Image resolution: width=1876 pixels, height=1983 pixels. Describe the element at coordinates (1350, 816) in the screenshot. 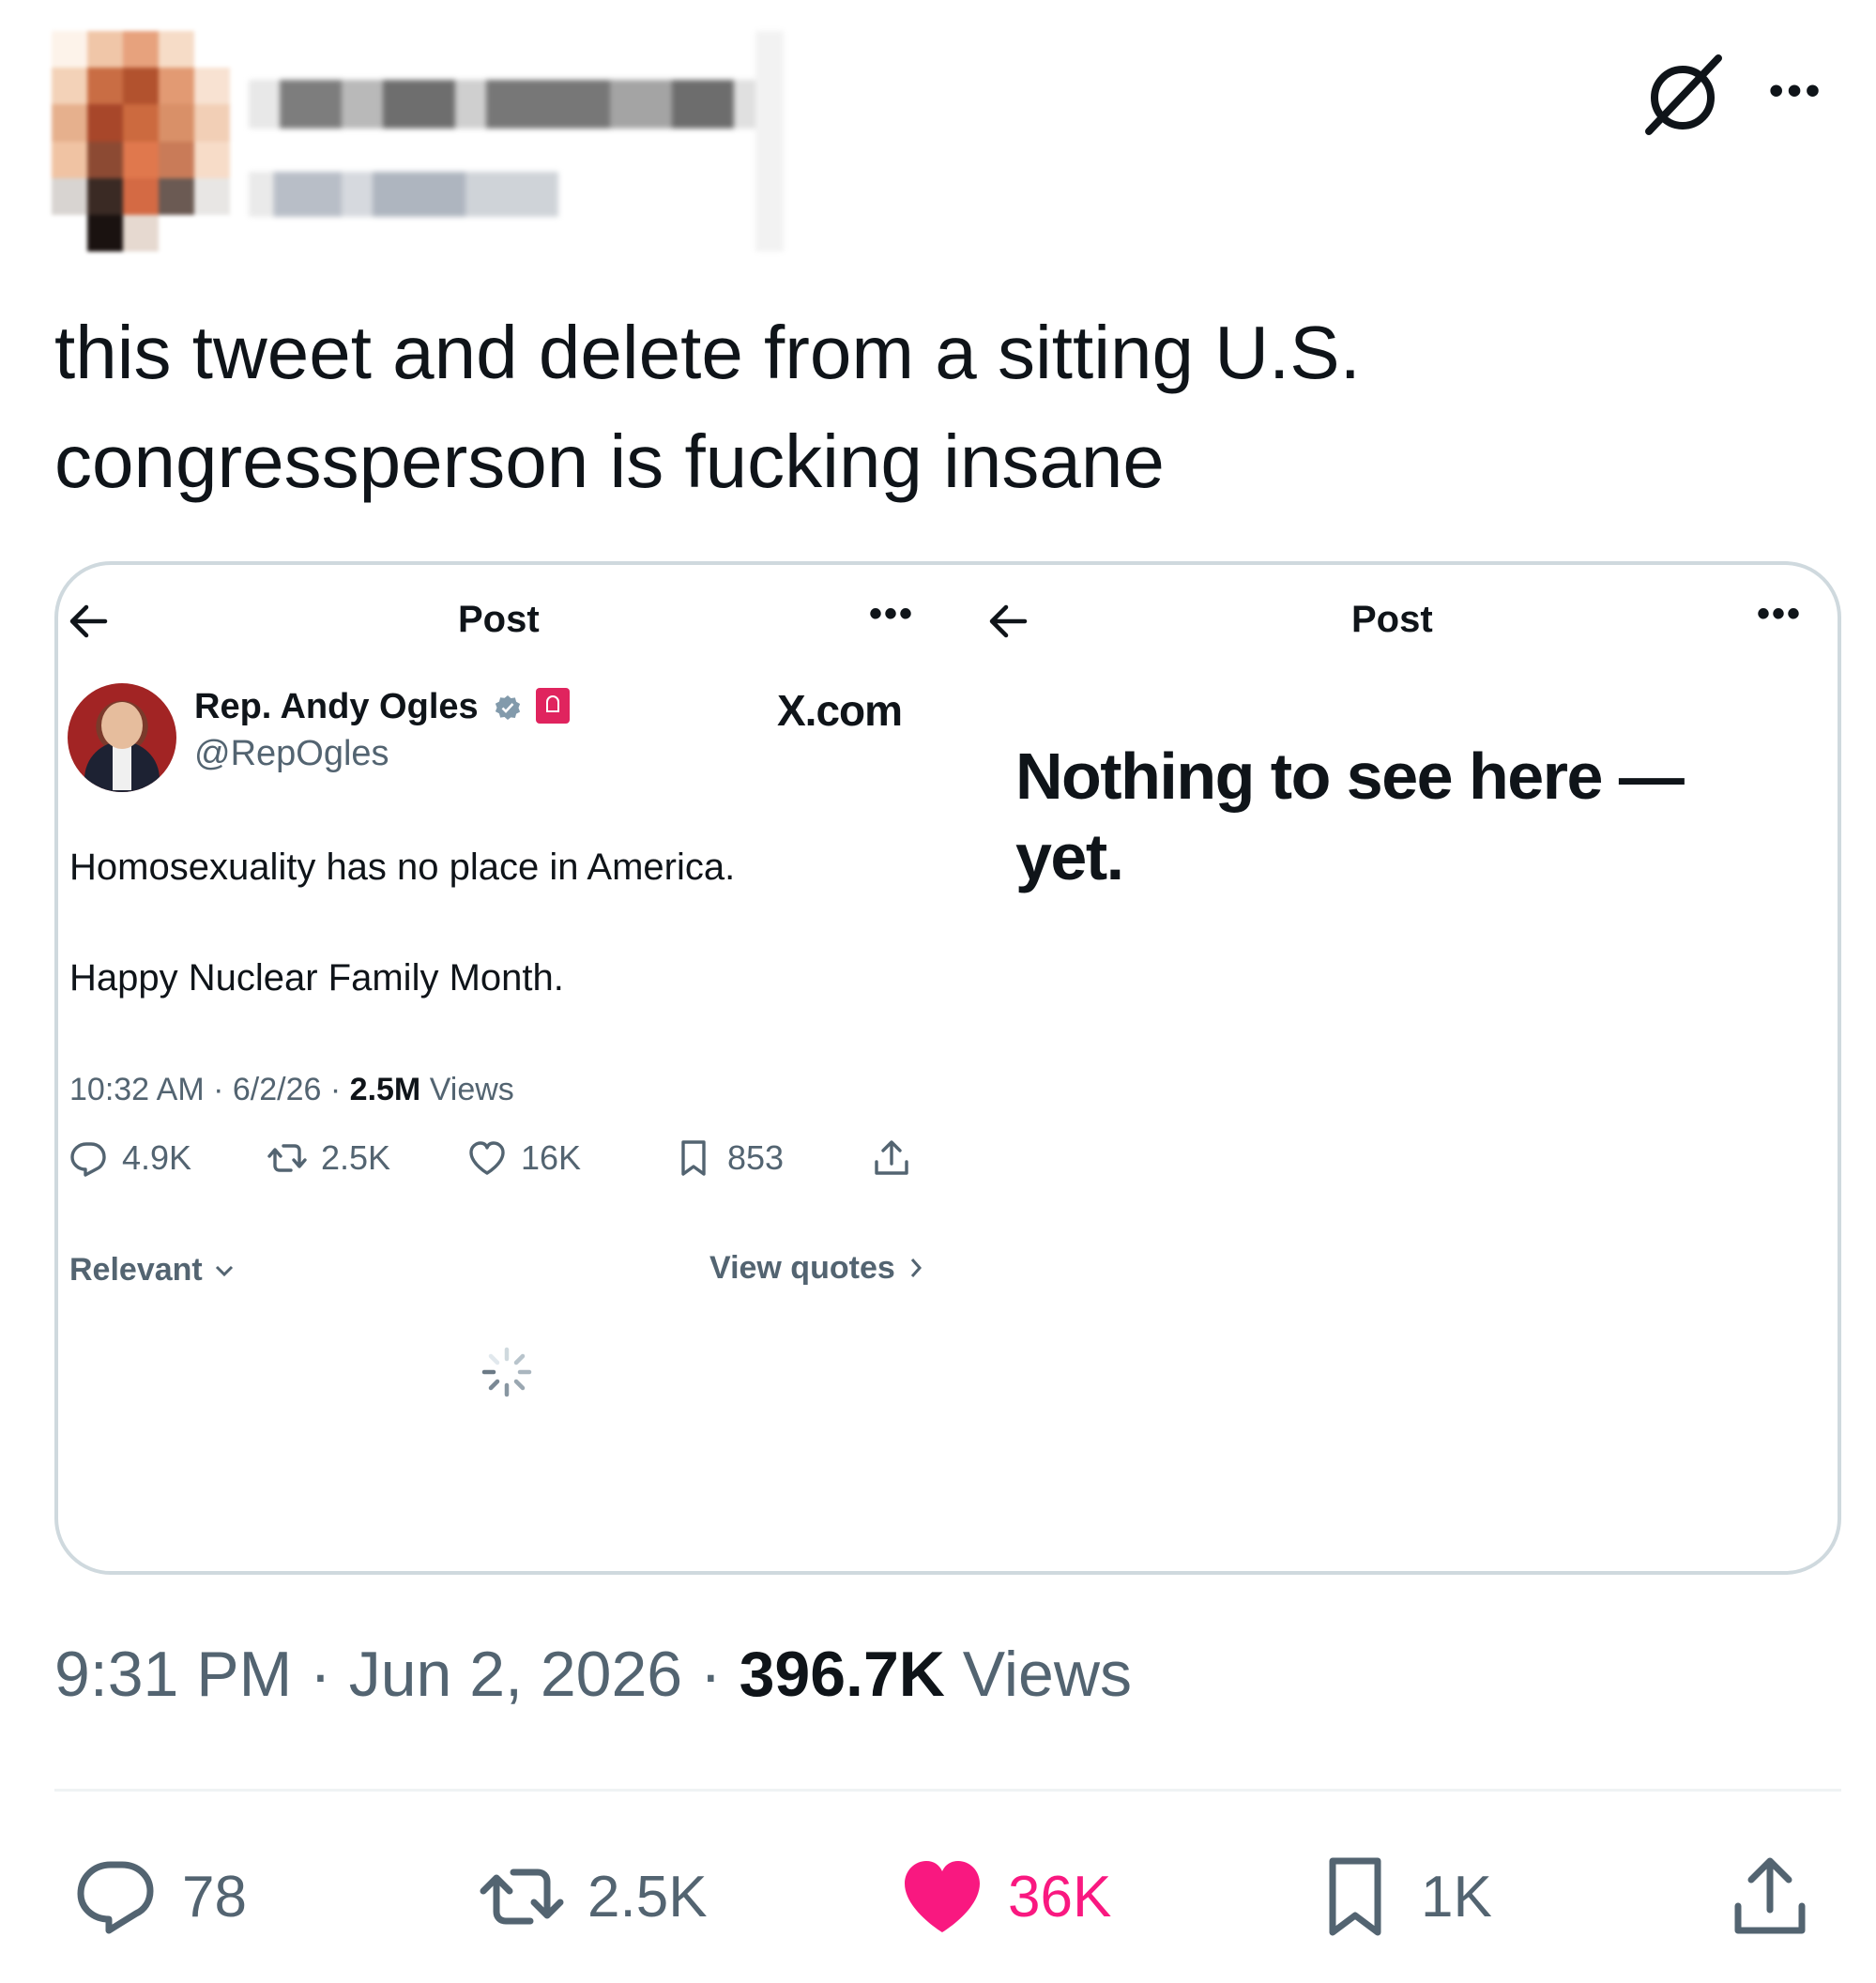

I see `nothing-to-see-message: Nothing to see here — yet.` at that location.